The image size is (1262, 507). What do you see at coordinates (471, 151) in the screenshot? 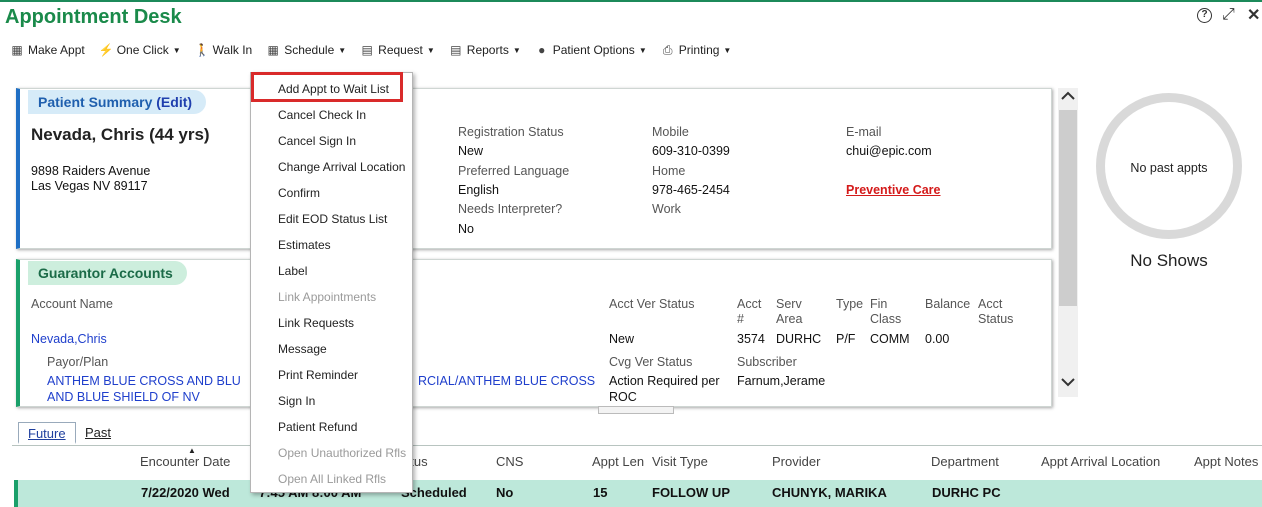
I see `registration-status: New` at bounding box center [471, 151].